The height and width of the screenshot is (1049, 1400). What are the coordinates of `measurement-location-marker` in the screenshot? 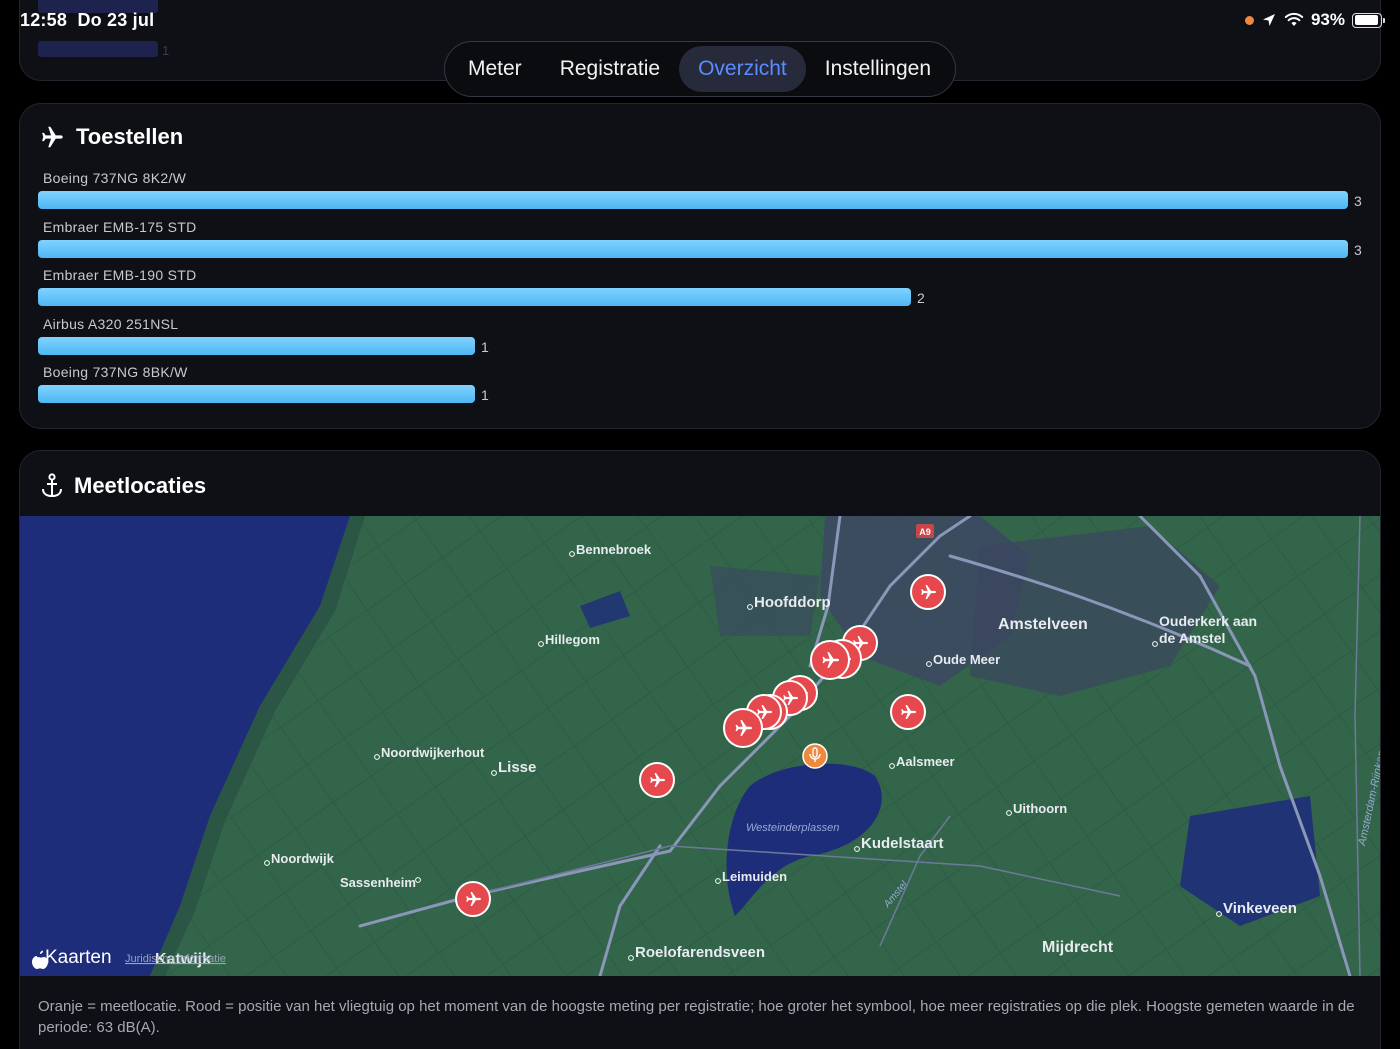 It's located at (815, 756).